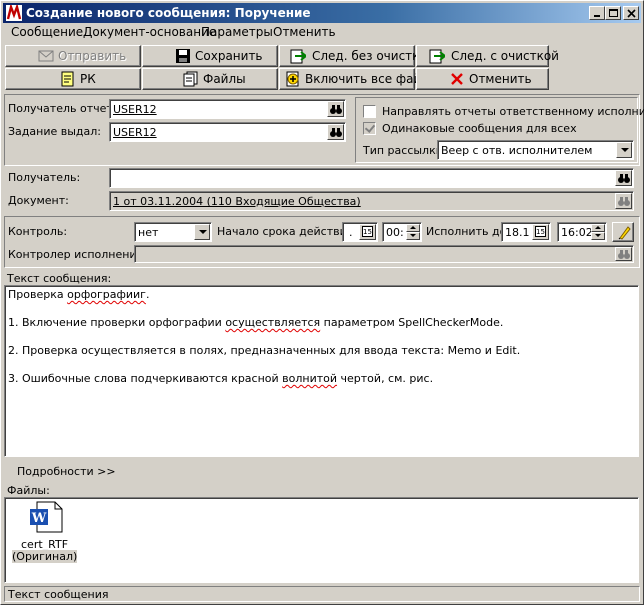 This screenshot has height=605, width=644. Describe the element at coordinates (479, 128) in the screenshot. I see `same-messages-label: Одинаковые сообщения для всех` at that location.